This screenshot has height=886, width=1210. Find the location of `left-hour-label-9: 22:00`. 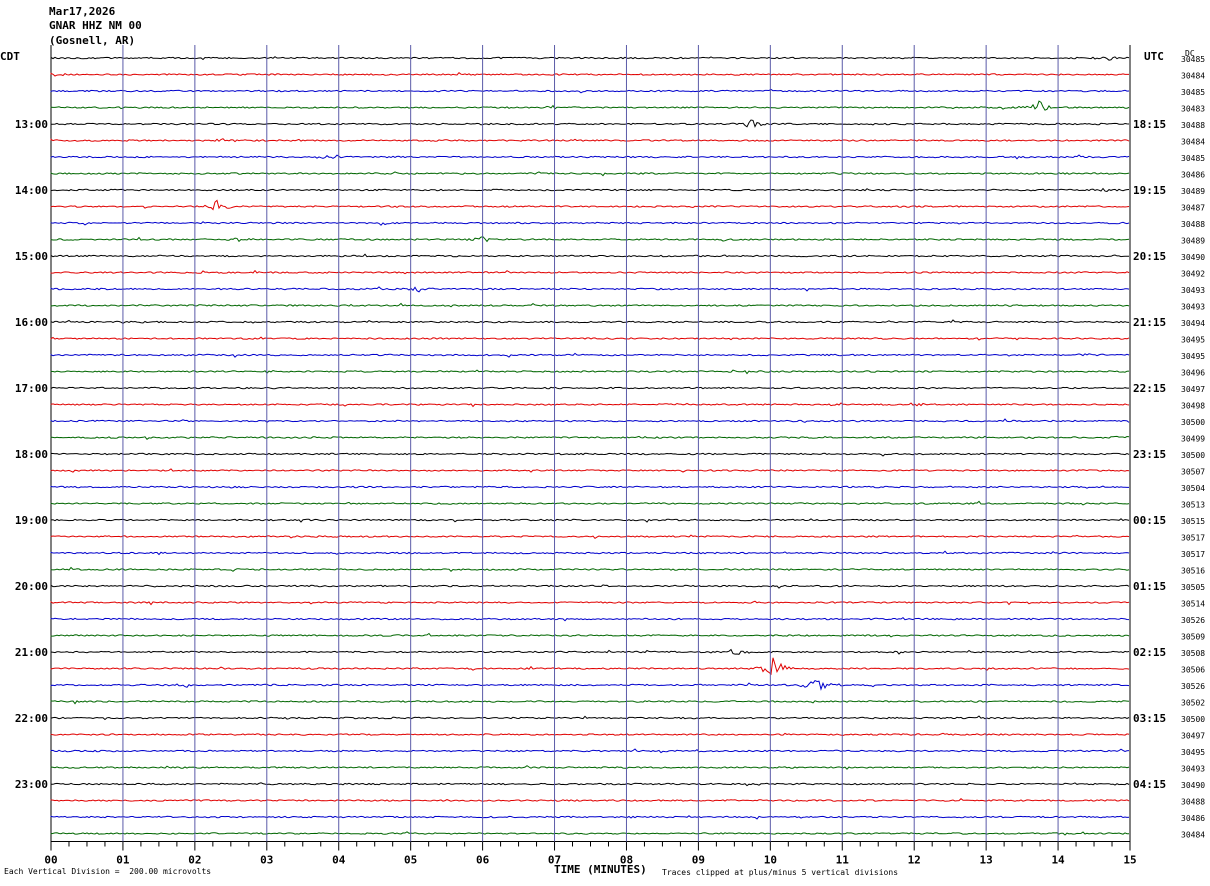

left-hour-label-9: 22:00 is located at coordinates (31, 718).